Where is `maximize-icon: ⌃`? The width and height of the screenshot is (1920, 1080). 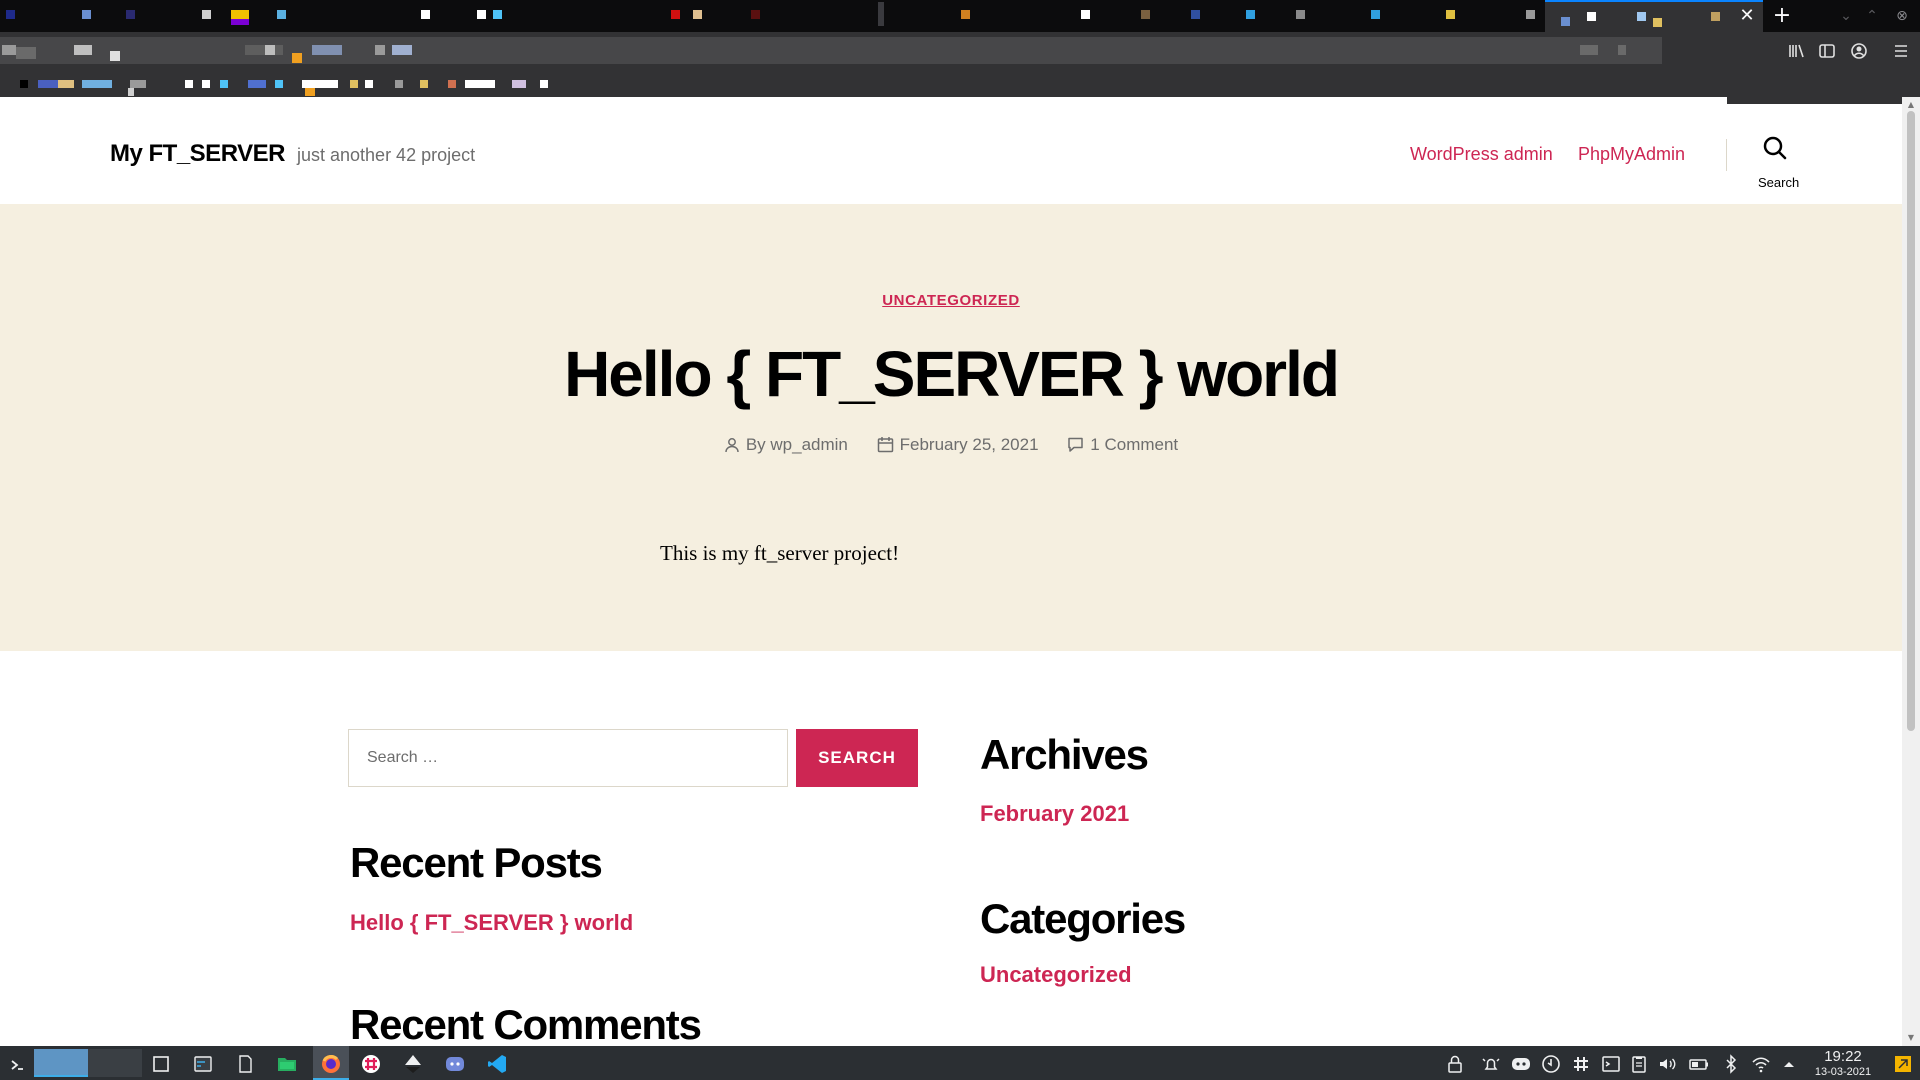 maximize-icon: ⌃ is located at coordinates (1872, 16).